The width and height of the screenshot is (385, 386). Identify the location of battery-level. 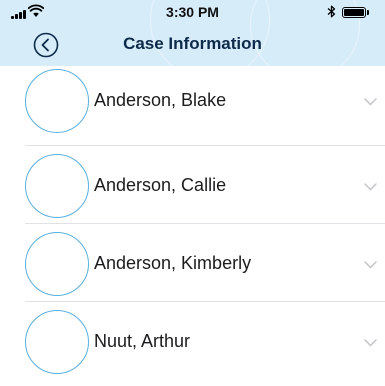
(354, 12).